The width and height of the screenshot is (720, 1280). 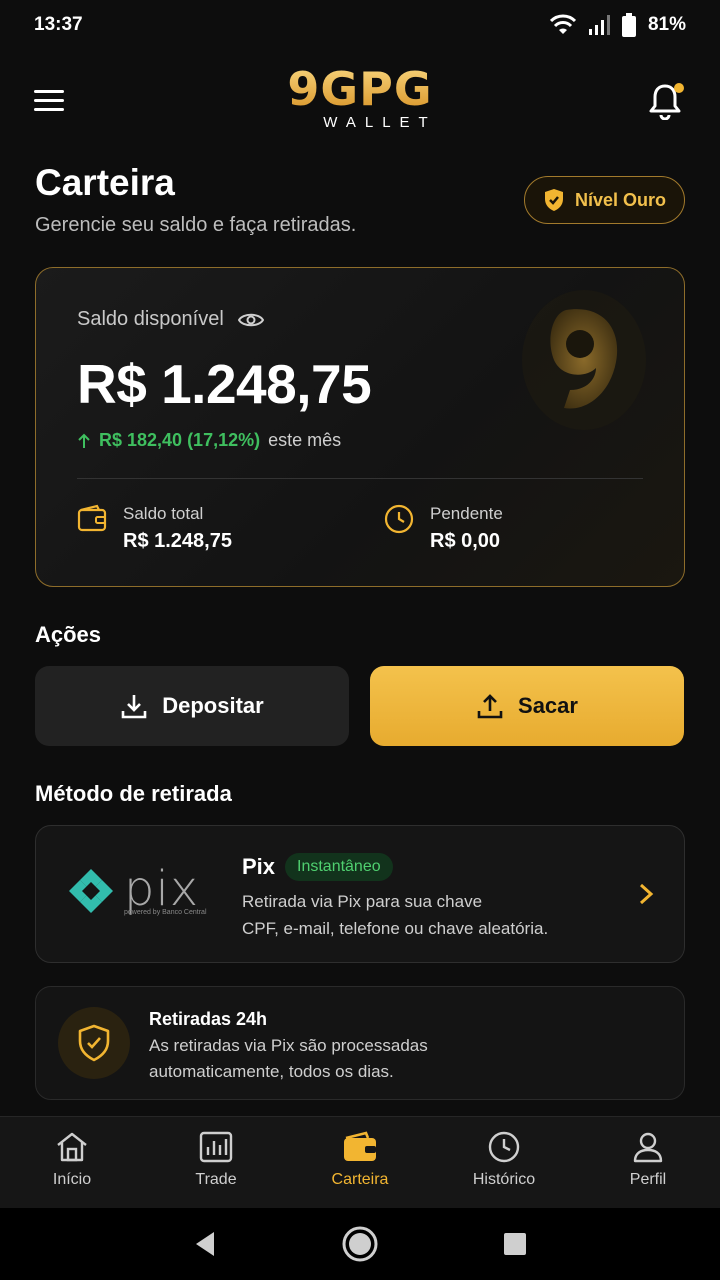 I want to click on status-time: 13:37, so click(x=58, y=24).